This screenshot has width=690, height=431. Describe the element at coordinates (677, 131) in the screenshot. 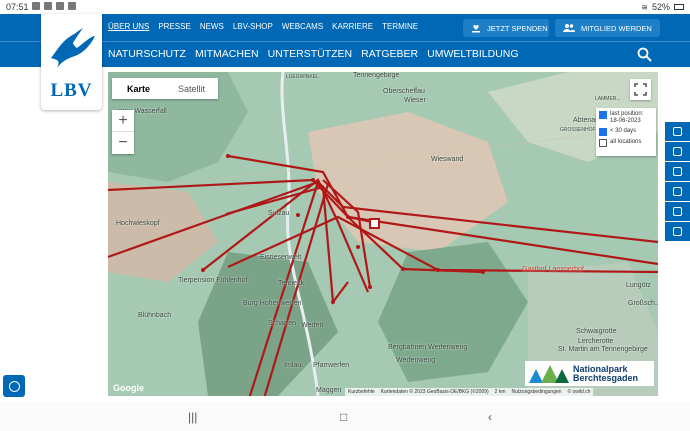

I see `facebook-icon` at that location.